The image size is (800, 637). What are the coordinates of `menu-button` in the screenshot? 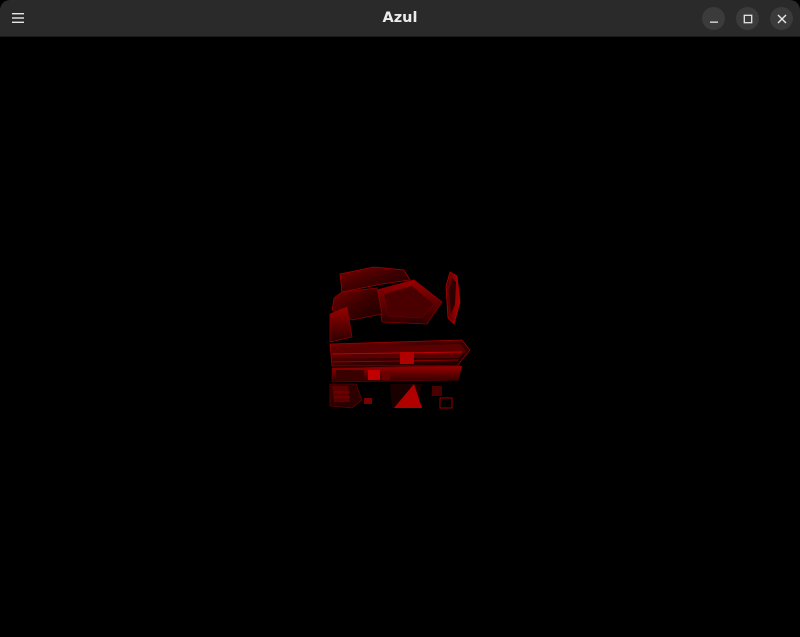 It's located at (18, 18).